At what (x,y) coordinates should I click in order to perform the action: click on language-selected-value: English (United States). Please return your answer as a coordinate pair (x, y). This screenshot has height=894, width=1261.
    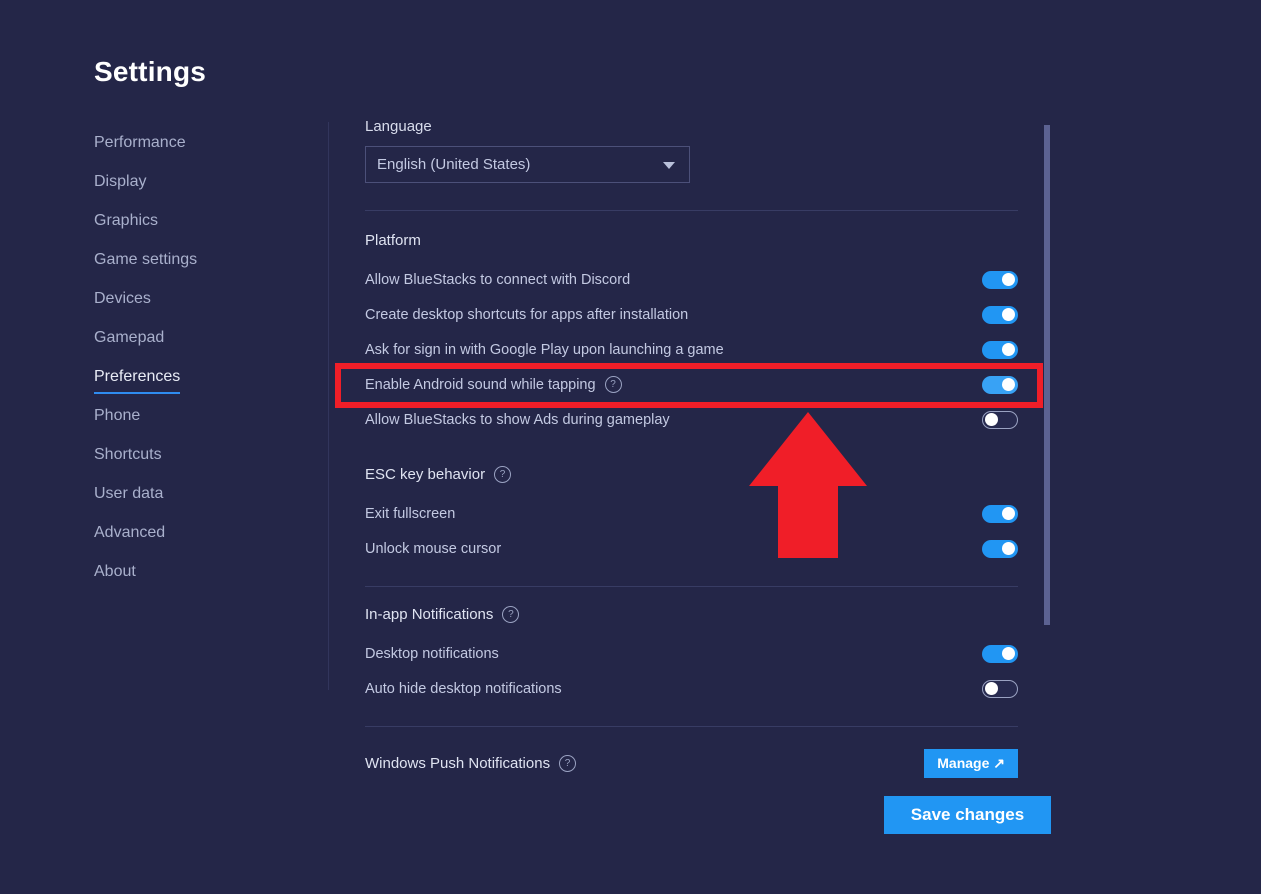
    Looking at the image, I should click on (454, 164).